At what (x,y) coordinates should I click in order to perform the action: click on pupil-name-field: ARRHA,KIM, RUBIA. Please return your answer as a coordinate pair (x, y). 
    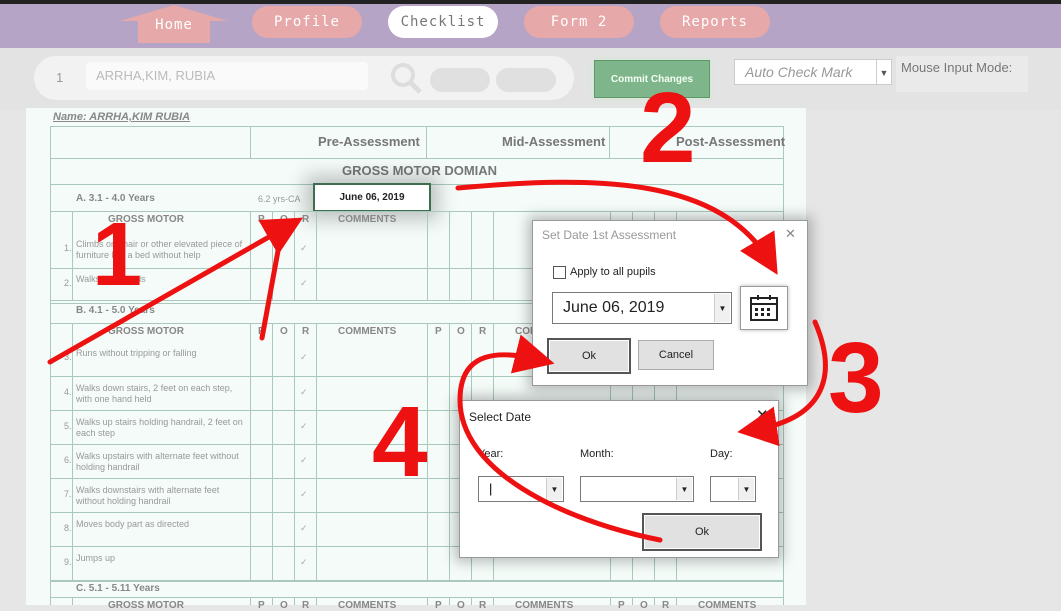
    Looking at the image, I should click on (227, 76).